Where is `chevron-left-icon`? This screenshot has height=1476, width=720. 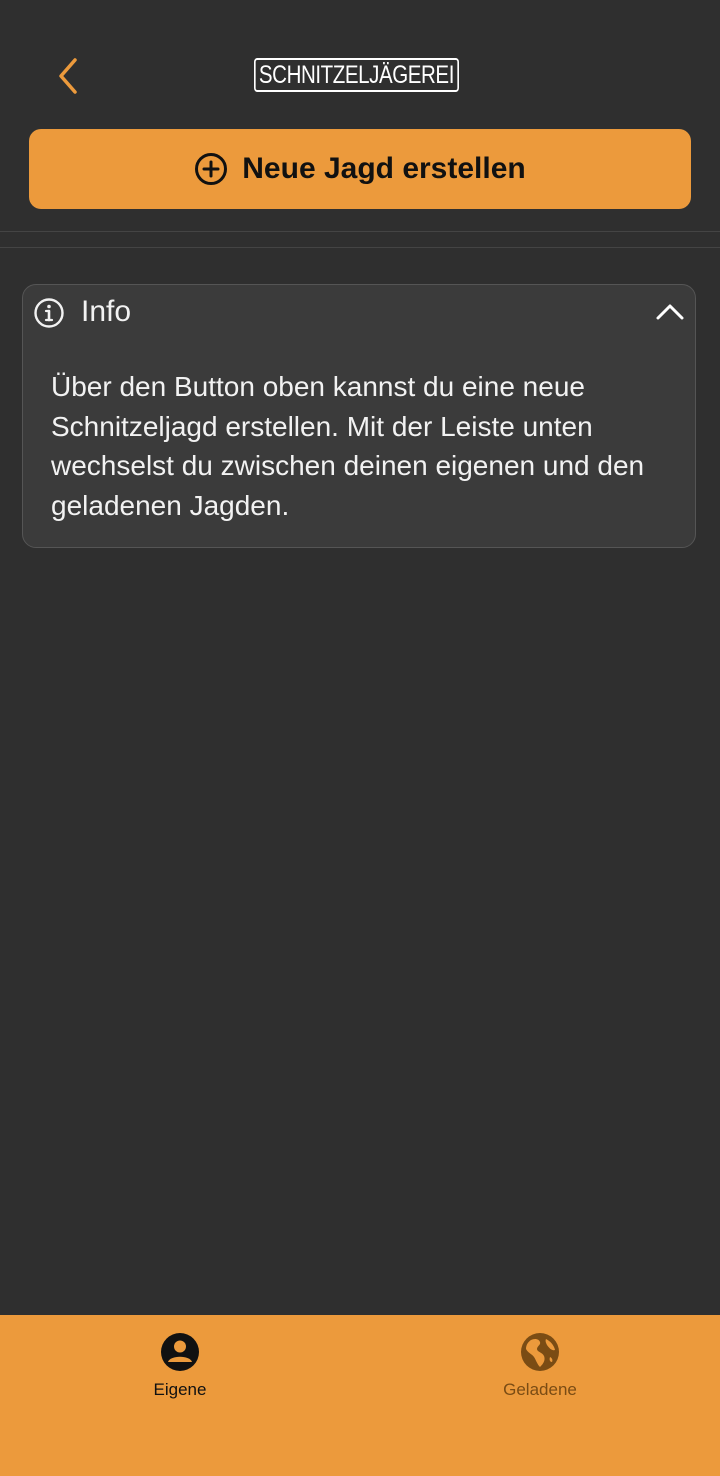 chevron-left-icon is located at coordinates (68, 76).